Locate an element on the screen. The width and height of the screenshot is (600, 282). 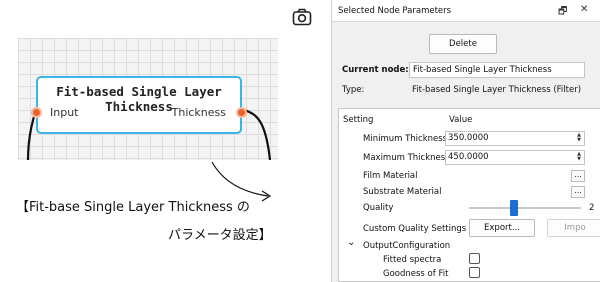
goodness-of-fit-checkbox is located at coordinates (474, 272).